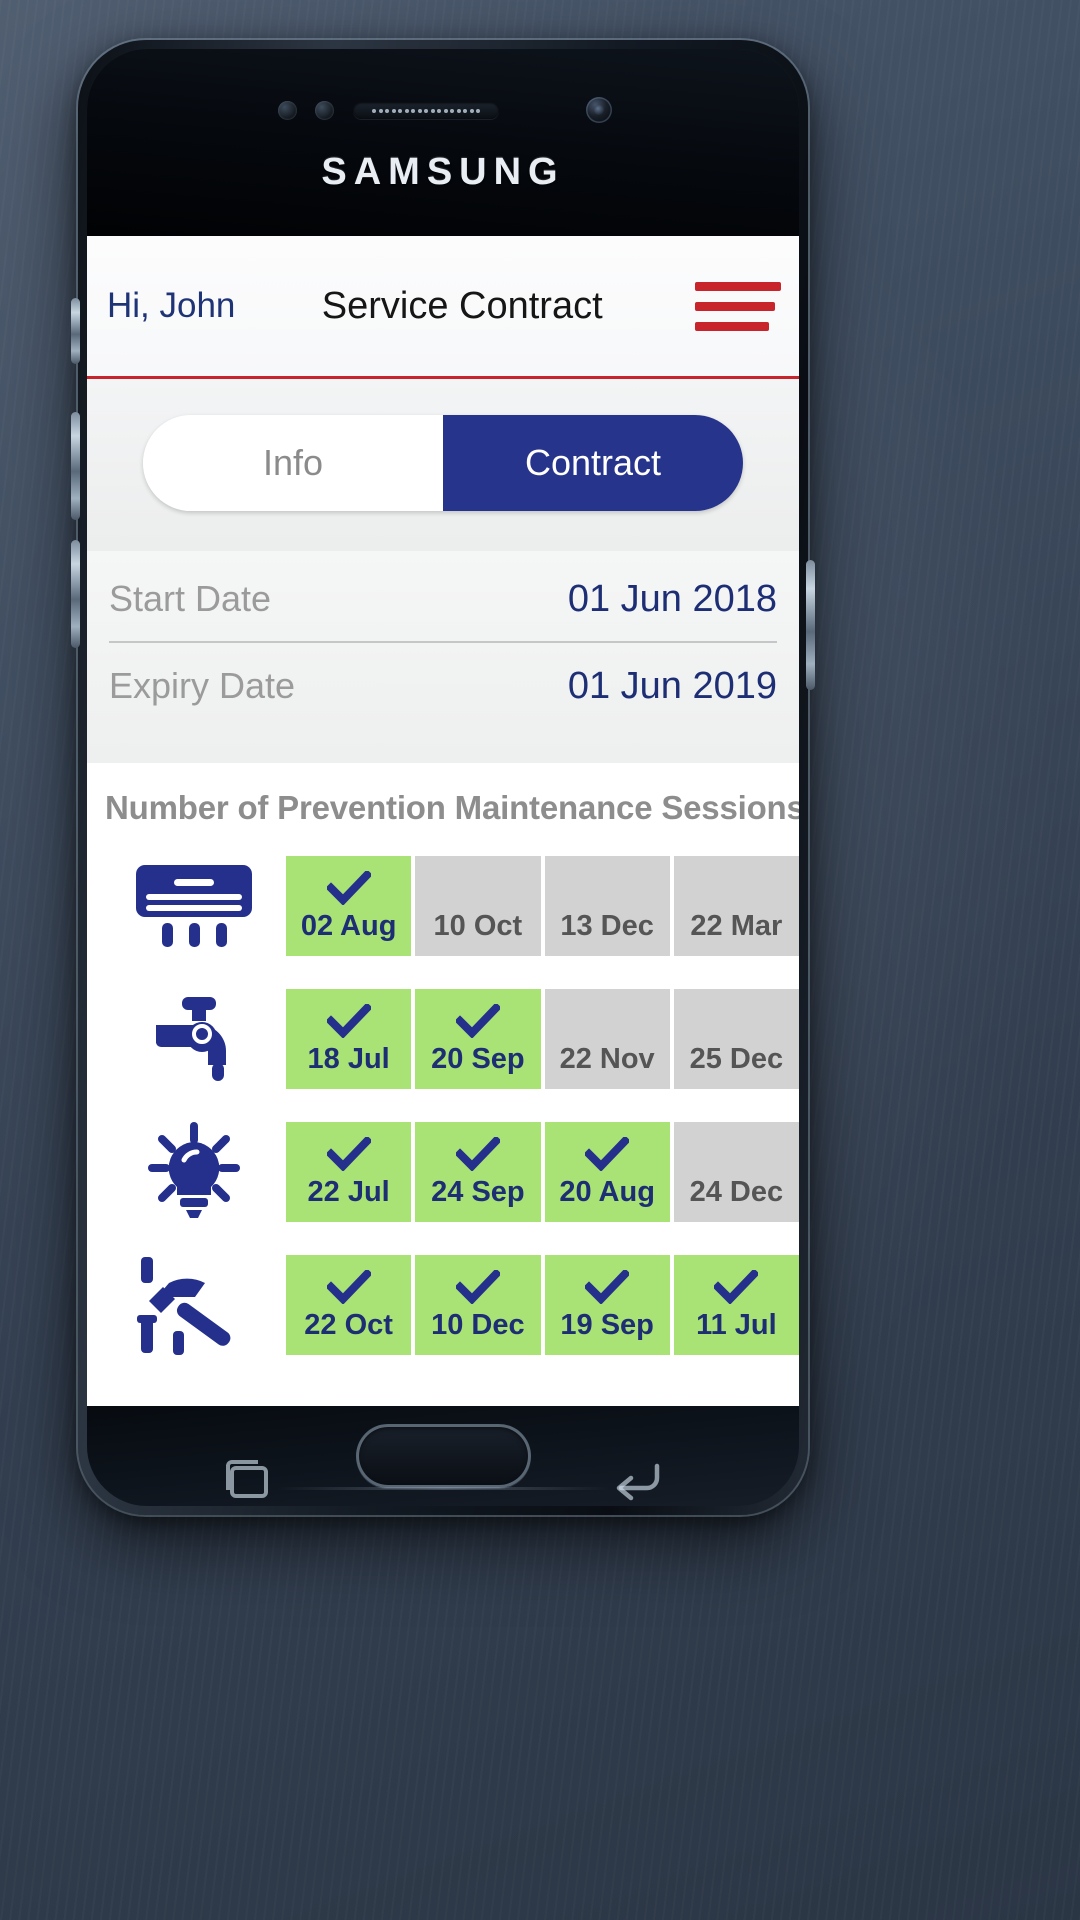 This screenshot has width=1080, height=1920. I want to click on session-cell: 10 Oct, so click(478, 905).